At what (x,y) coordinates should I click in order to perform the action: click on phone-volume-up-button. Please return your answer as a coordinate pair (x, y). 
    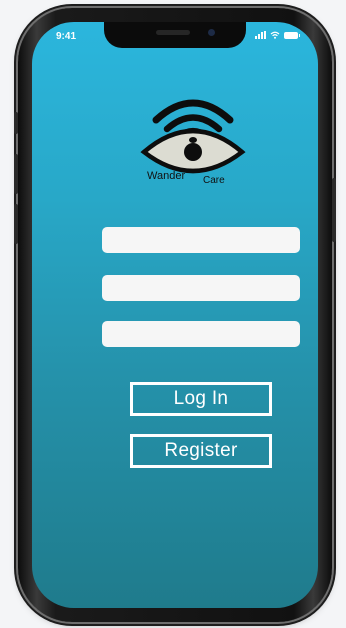
    Looking at the image, I should click on (16, 174).